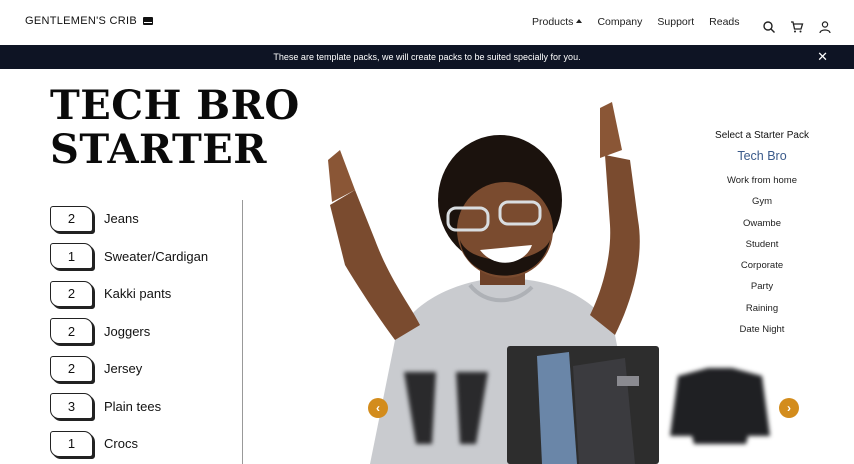 This screenshot has height=464, width=854. I want to click on nav-label-products: Products, so click(553, 22).